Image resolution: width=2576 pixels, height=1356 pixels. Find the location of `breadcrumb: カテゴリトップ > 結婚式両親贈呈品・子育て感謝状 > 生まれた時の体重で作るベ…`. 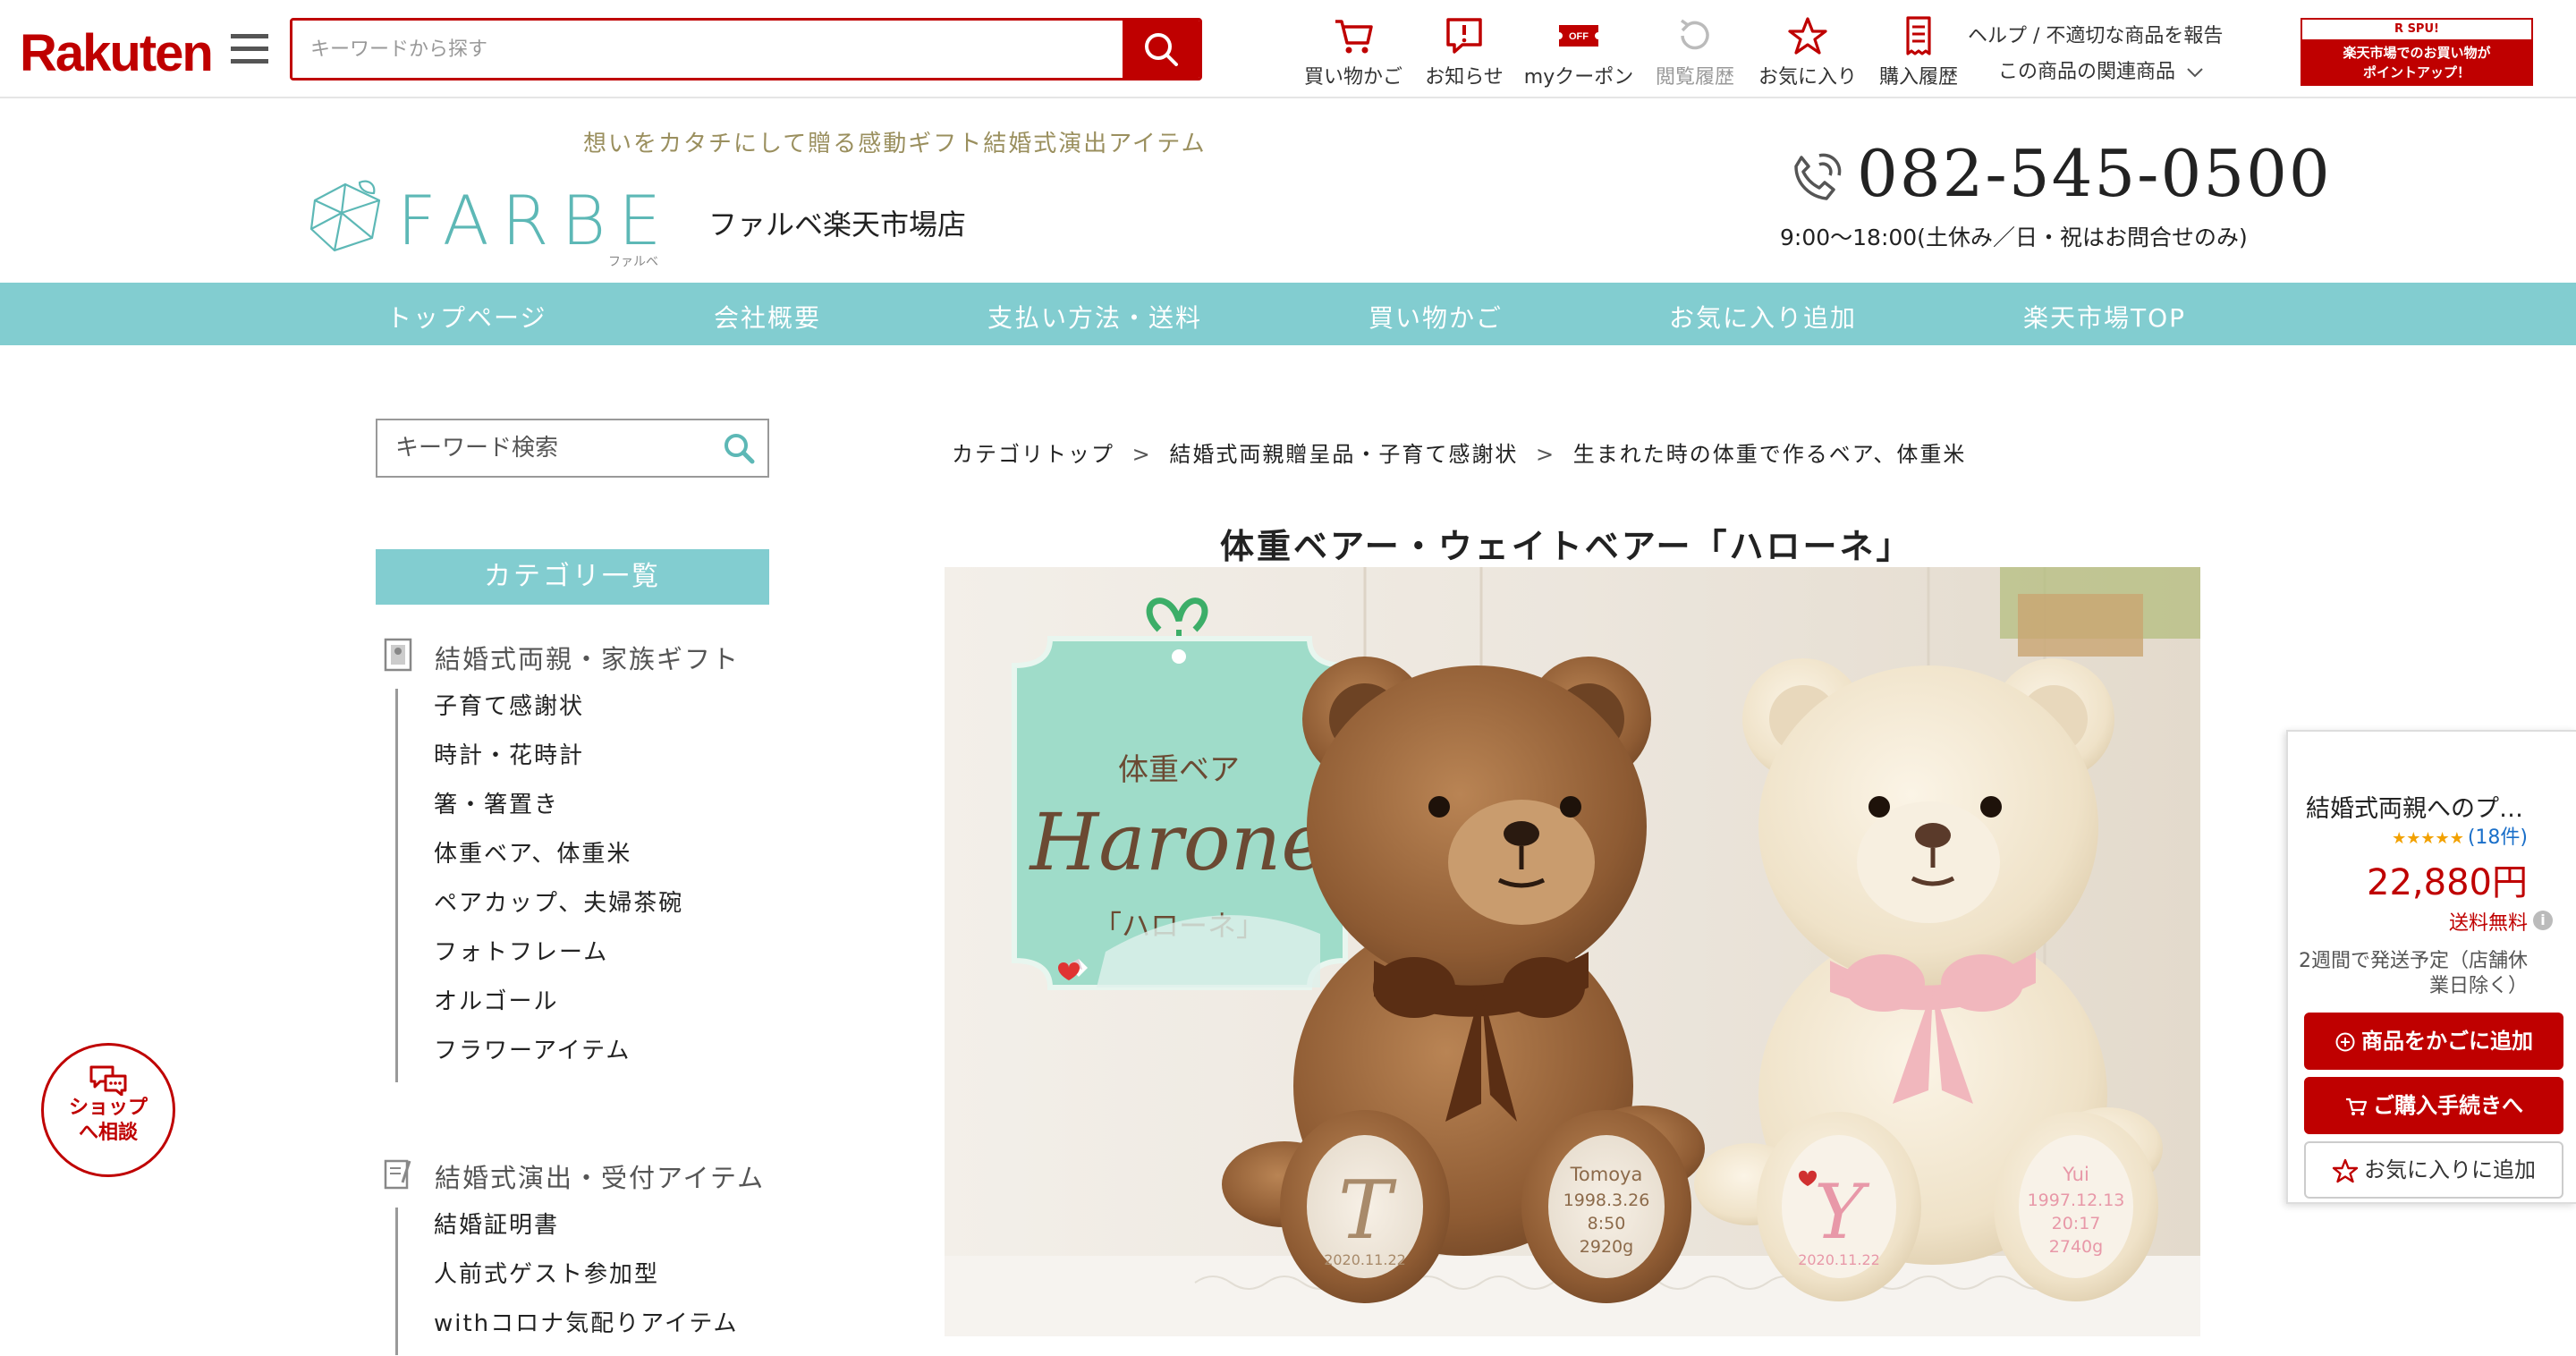

breadcrumb: カテゴリトップ > 結婚式両親贈呈品・子育て感謝状 > 生まれた時の体重で作るベ… is located at coordinates (1463, 452).